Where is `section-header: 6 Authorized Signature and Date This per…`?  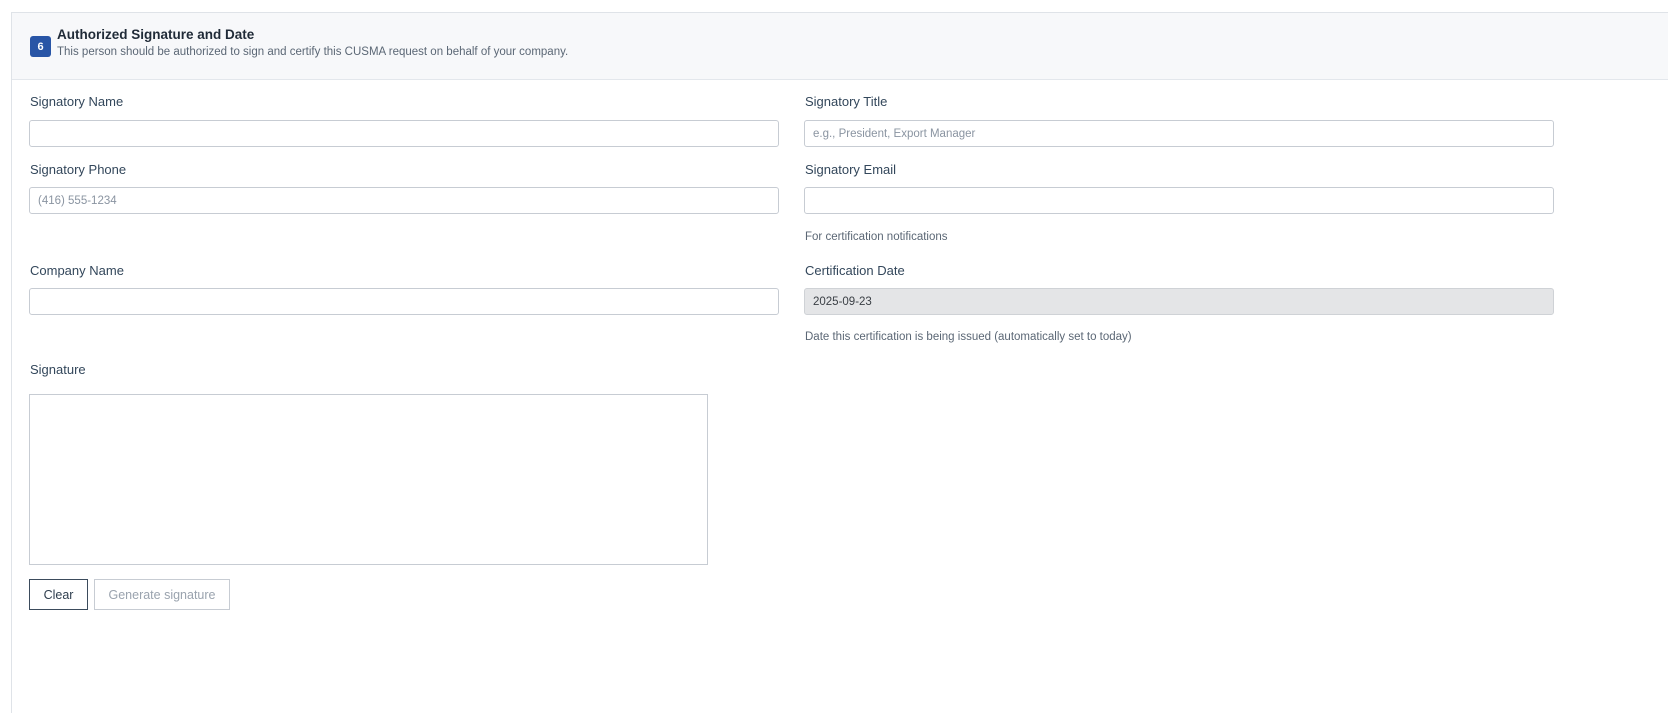 section-header: 6 Authorized Signature and Date This per… is located at coordinates (840, 46).